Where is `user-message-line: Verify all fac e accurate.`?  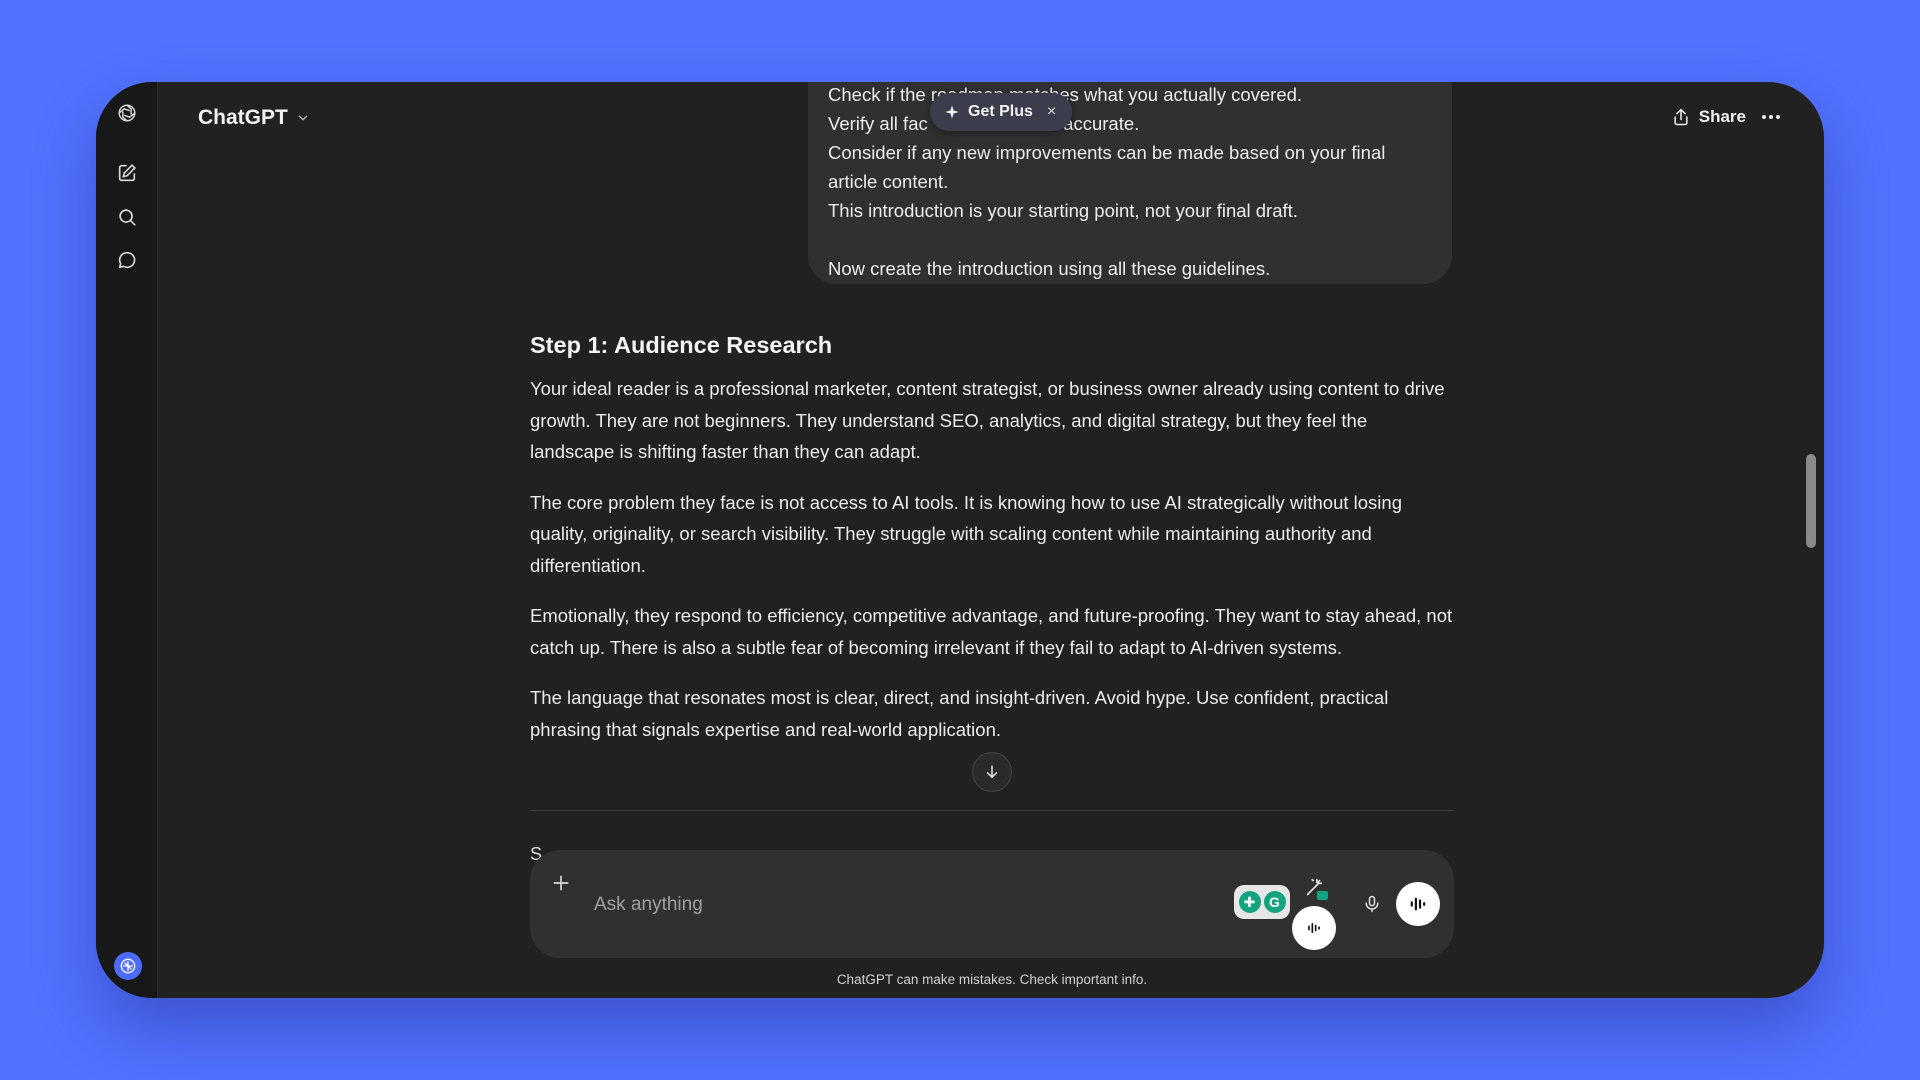 user-message-line: Verify all fac e accurate. is located at coordinates (984, 123).